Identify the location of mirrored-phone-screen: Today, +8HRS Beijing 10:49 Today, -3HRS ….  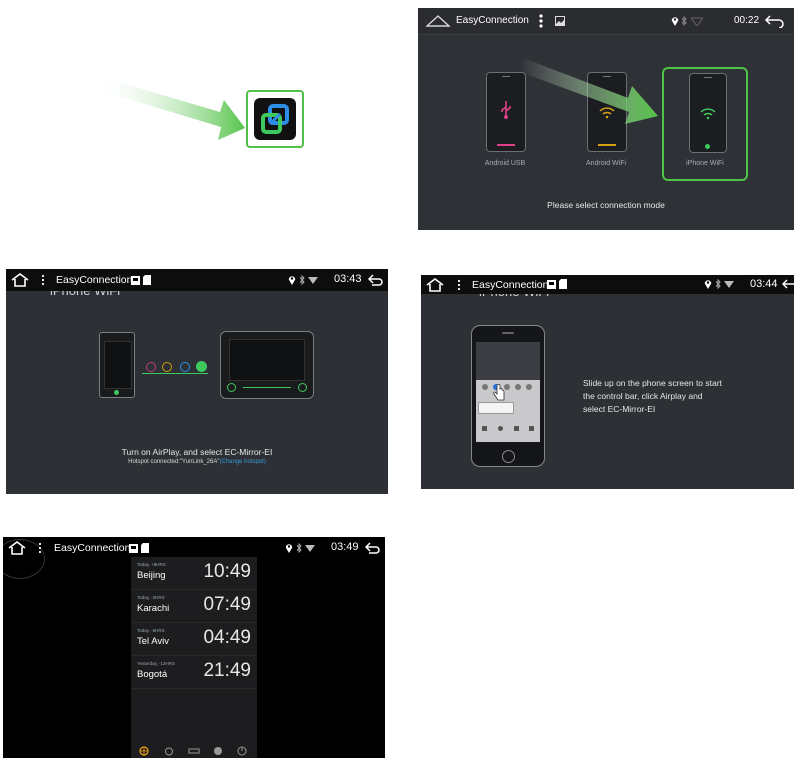
(194, 657).